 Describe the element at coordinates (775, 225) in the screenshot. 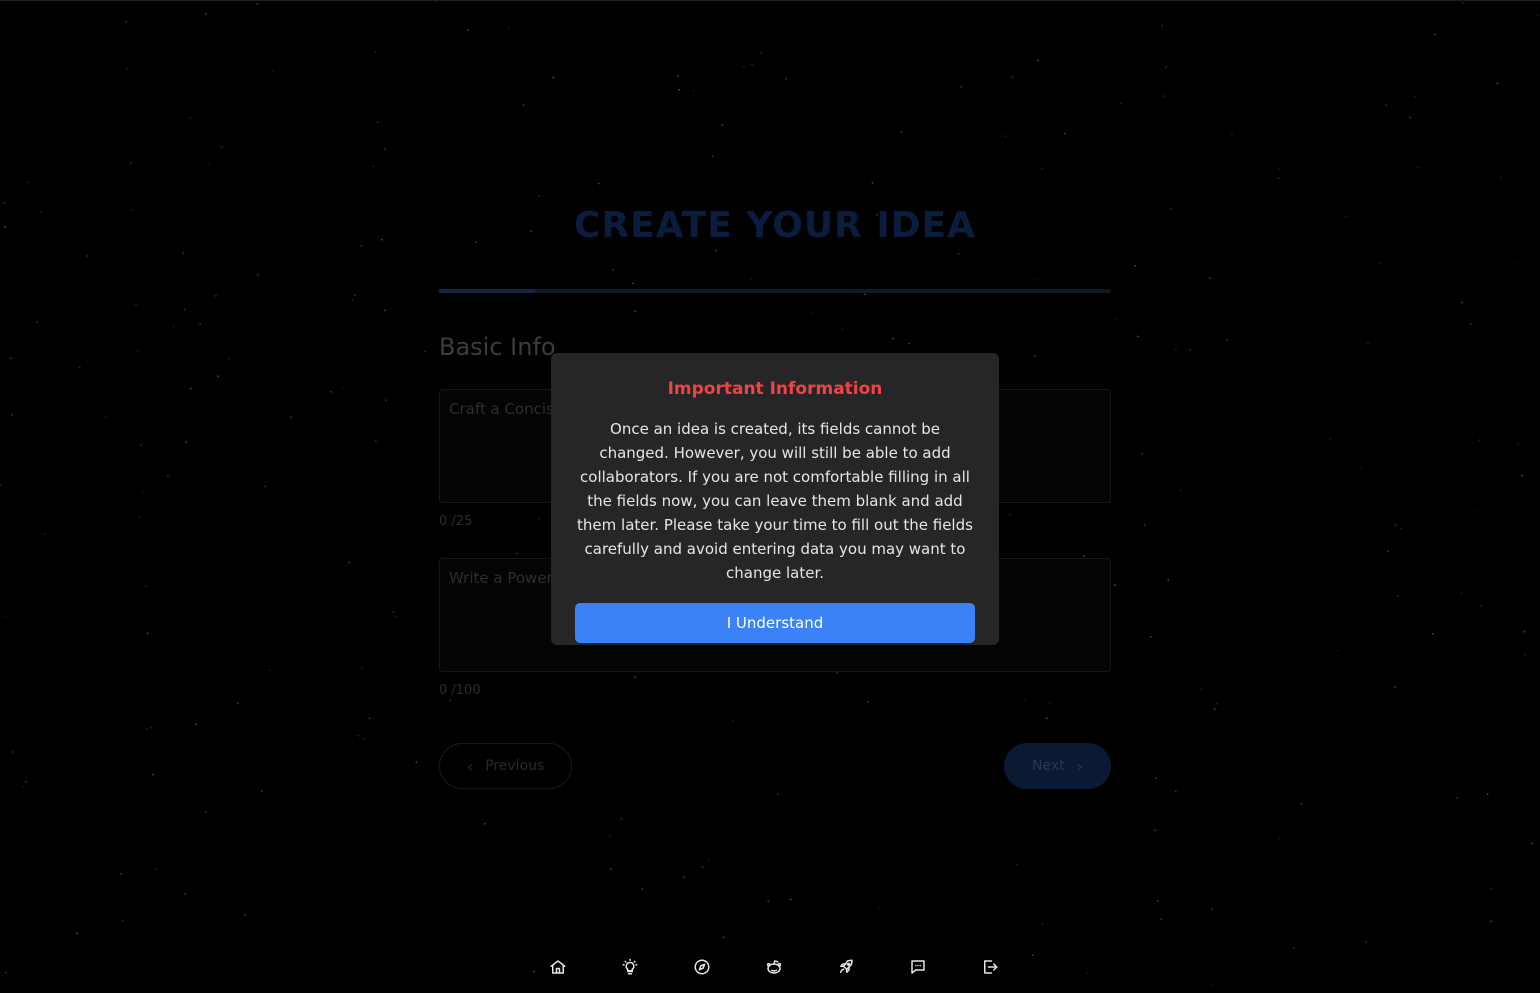

I see `page-title: CREATE YOUR IDEA` at that location.